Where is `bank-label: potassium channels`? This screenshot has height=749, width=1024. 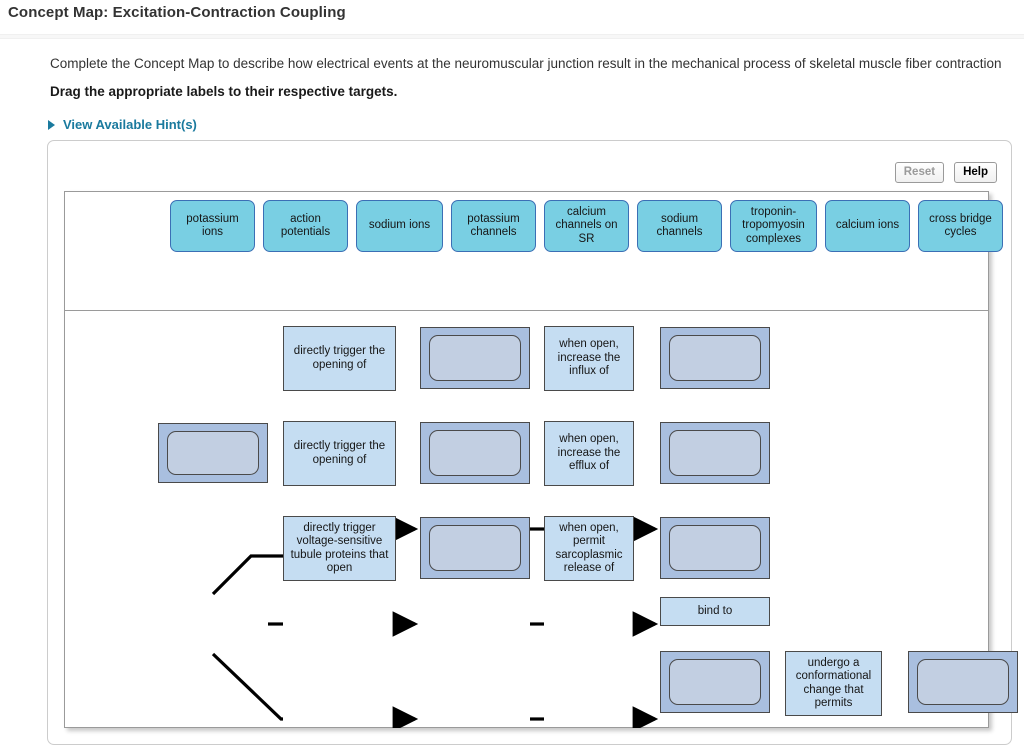
bank-label: potassium channels is located at coordinates (493, 226).